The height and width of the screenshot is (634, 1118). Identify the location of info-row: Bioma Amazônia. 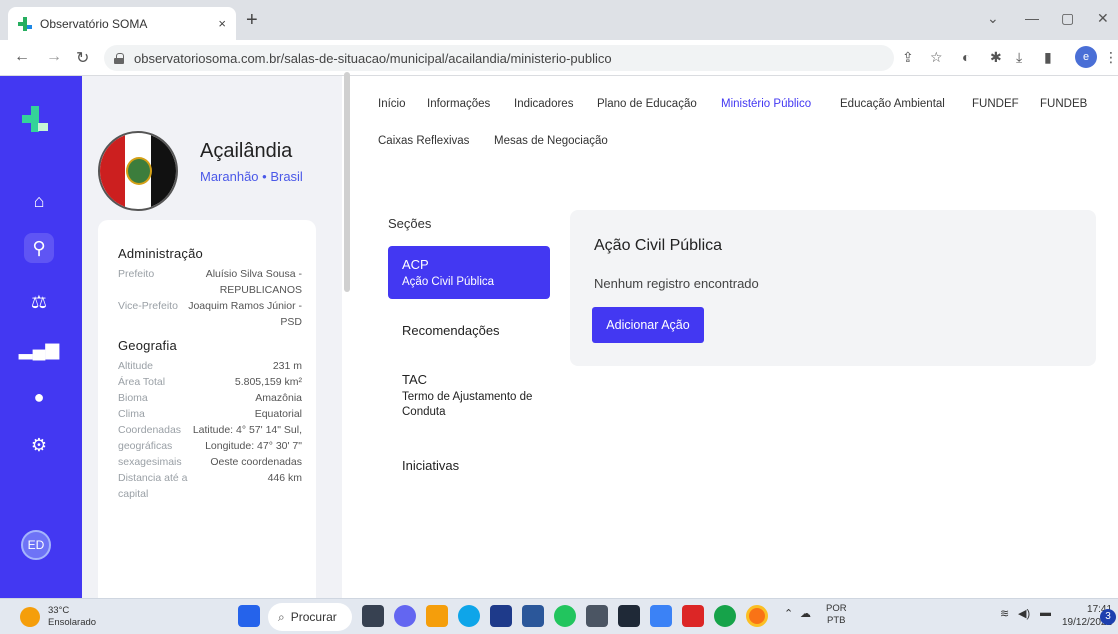
(210, 398).